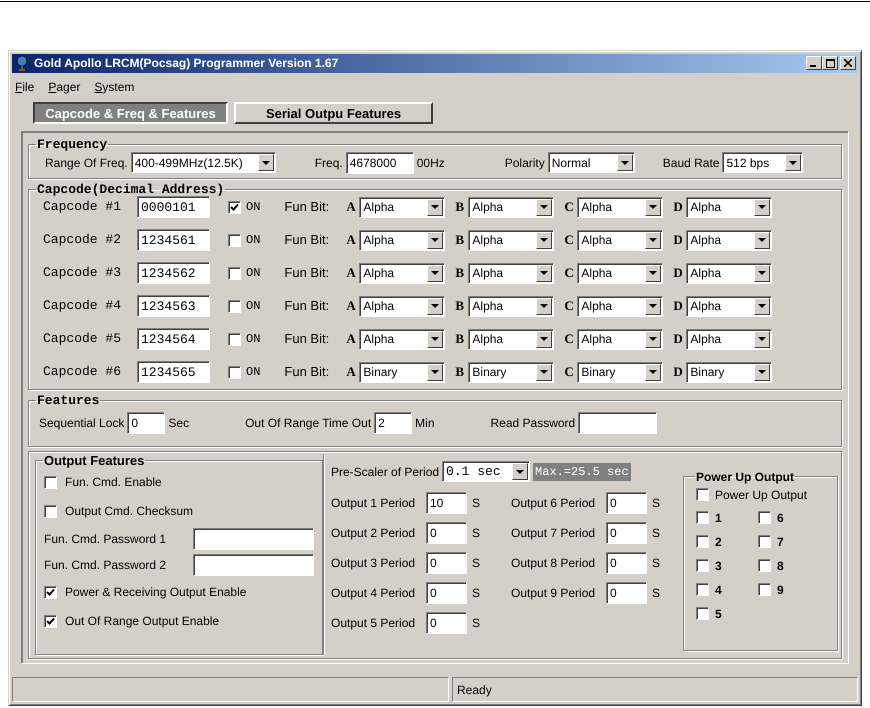  I want to click on text-field: 10, so click(446, 503).